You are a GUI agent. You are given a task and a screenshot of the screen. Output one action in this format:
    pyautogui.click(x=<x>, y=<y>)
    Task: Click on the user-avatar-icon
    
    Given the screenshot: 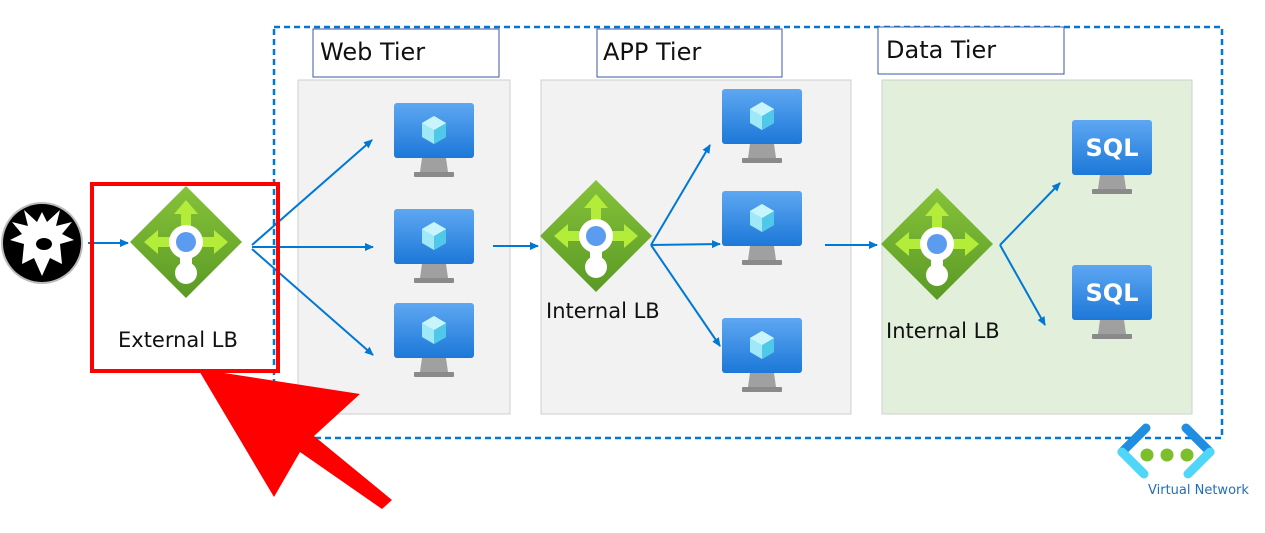 What is the action you would take?
    pyautogui.click(x=42, y=243)
    